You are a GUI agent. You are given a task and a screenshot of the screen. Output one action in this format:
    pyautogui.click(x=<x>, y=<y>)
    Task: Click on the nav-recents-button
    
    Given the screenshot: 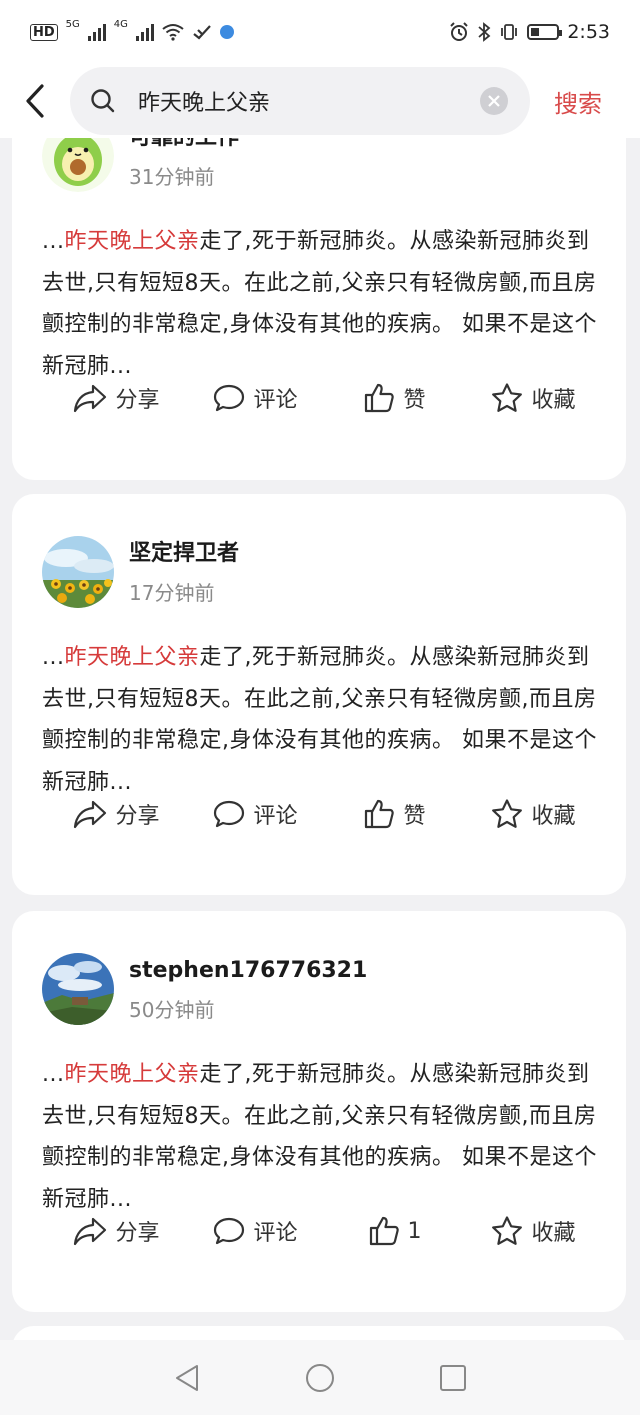 What is the action you would take?
    pyautogui.click(x=453, y=1378)
    